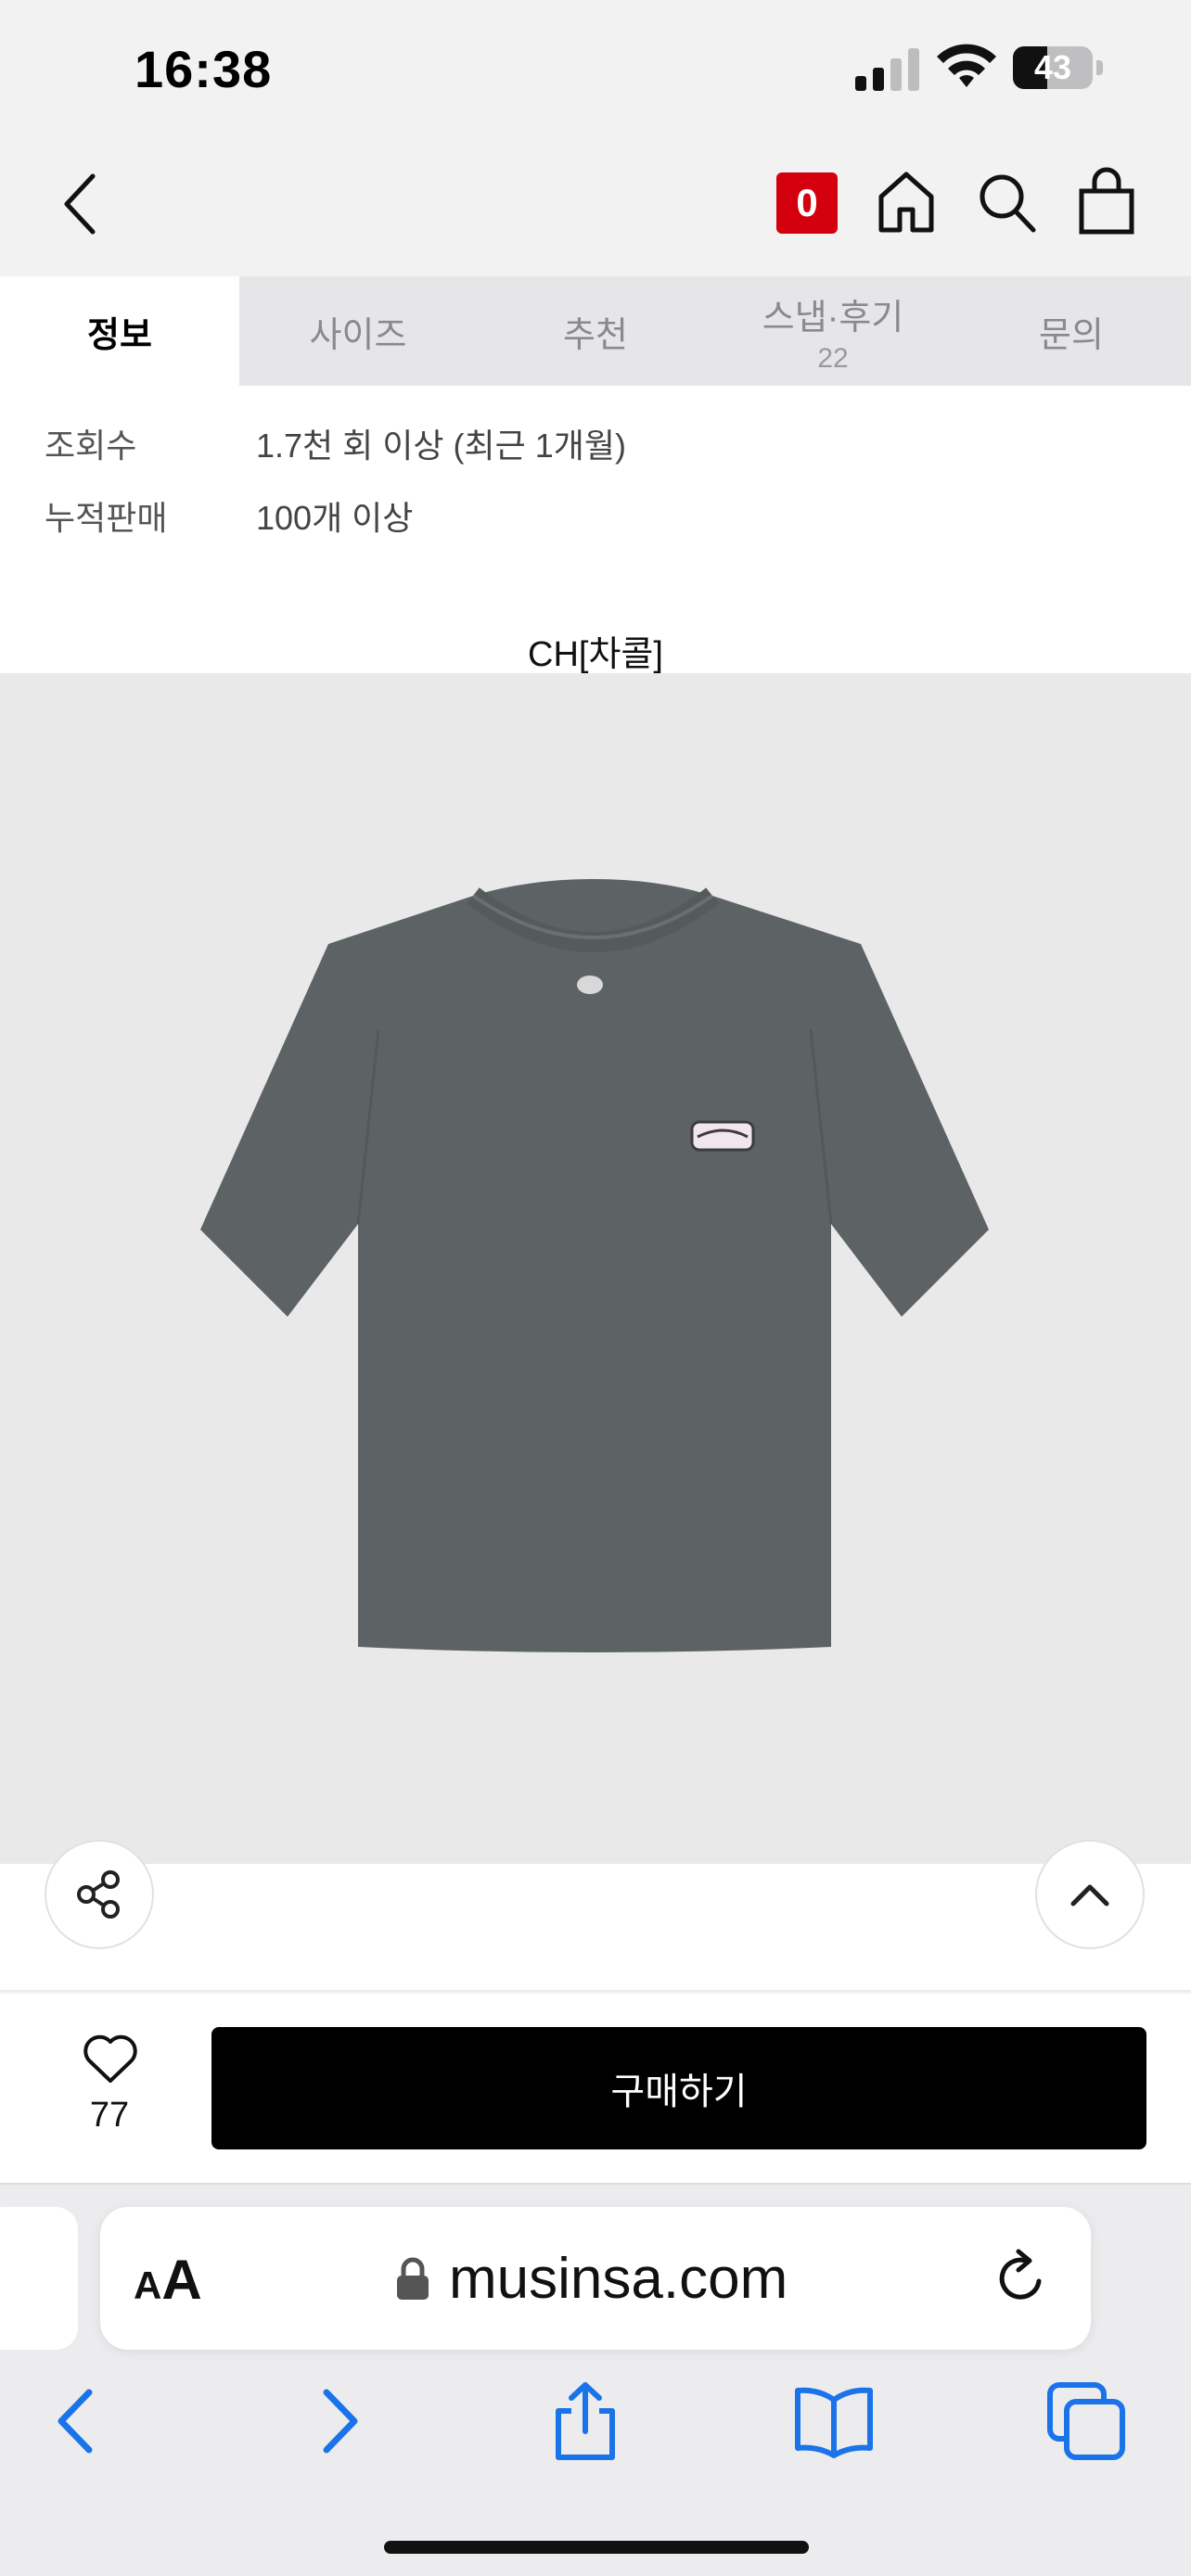  I want to click on review-count: 22, so click(833, 358).